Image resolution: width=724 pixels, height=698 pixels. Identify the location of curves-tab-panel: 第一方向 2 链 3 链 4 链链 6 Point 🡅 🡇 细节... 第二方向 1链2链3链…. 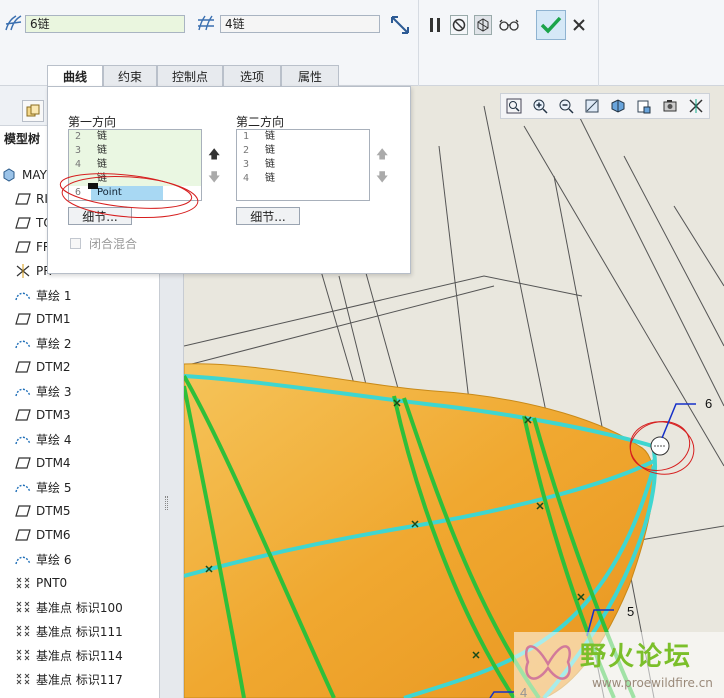
(229, 180).